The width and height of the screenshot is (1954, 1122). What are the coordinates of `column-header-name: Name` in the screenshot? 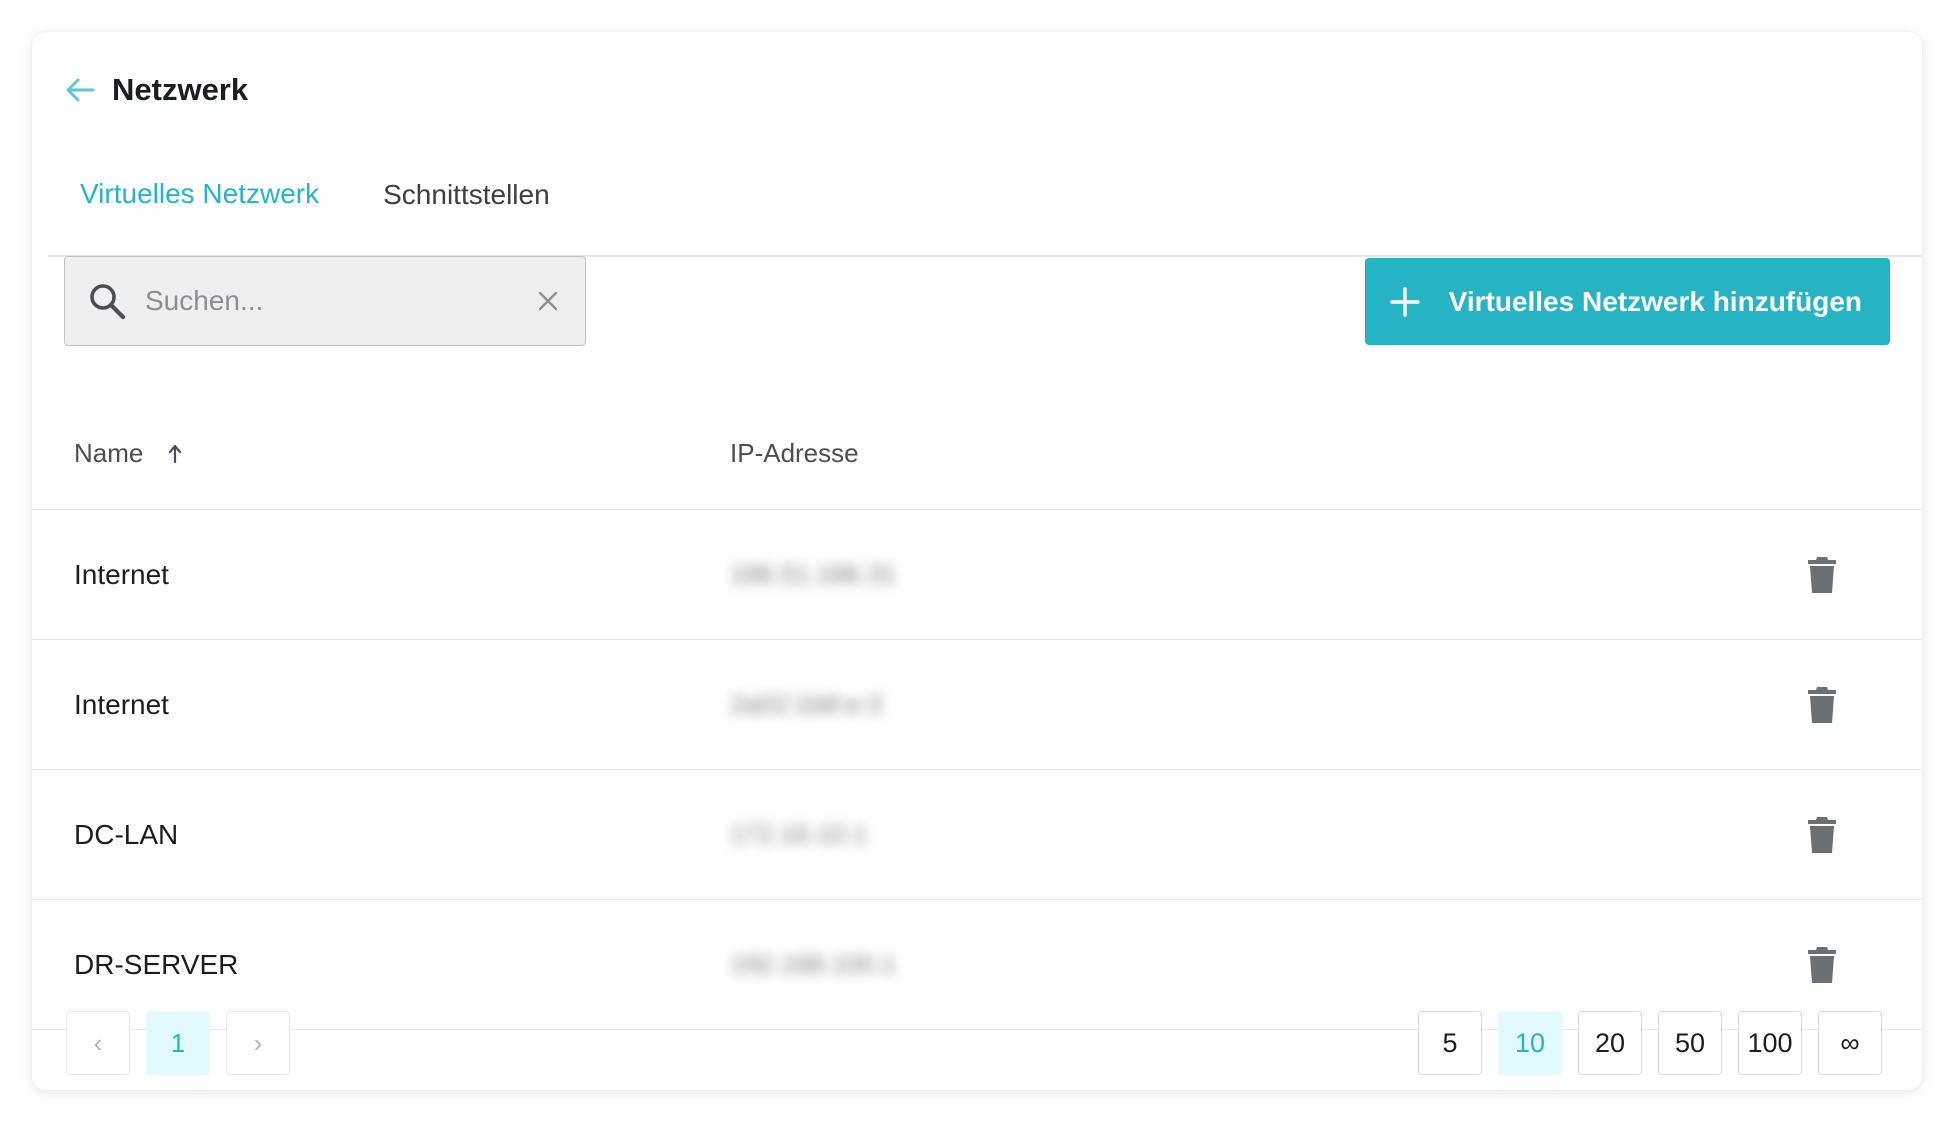 It's located at (381, 453).